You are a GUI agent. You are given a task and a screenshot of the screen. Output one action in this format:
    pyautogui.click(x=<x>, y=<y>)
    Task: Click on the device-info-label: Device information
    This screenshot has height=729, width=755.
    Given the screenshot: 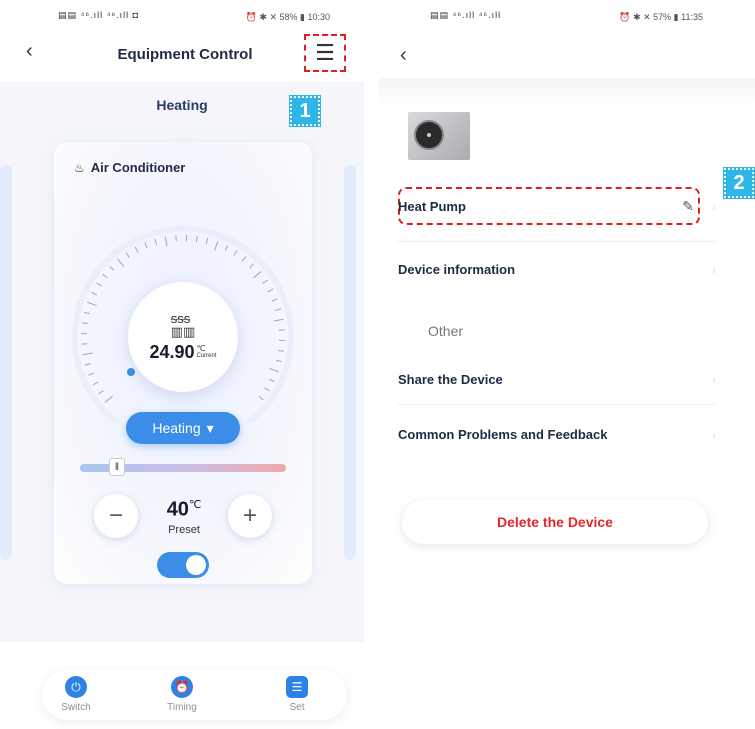 What is the action you would take?
    pyautogui.click(x=457, y=269)
    